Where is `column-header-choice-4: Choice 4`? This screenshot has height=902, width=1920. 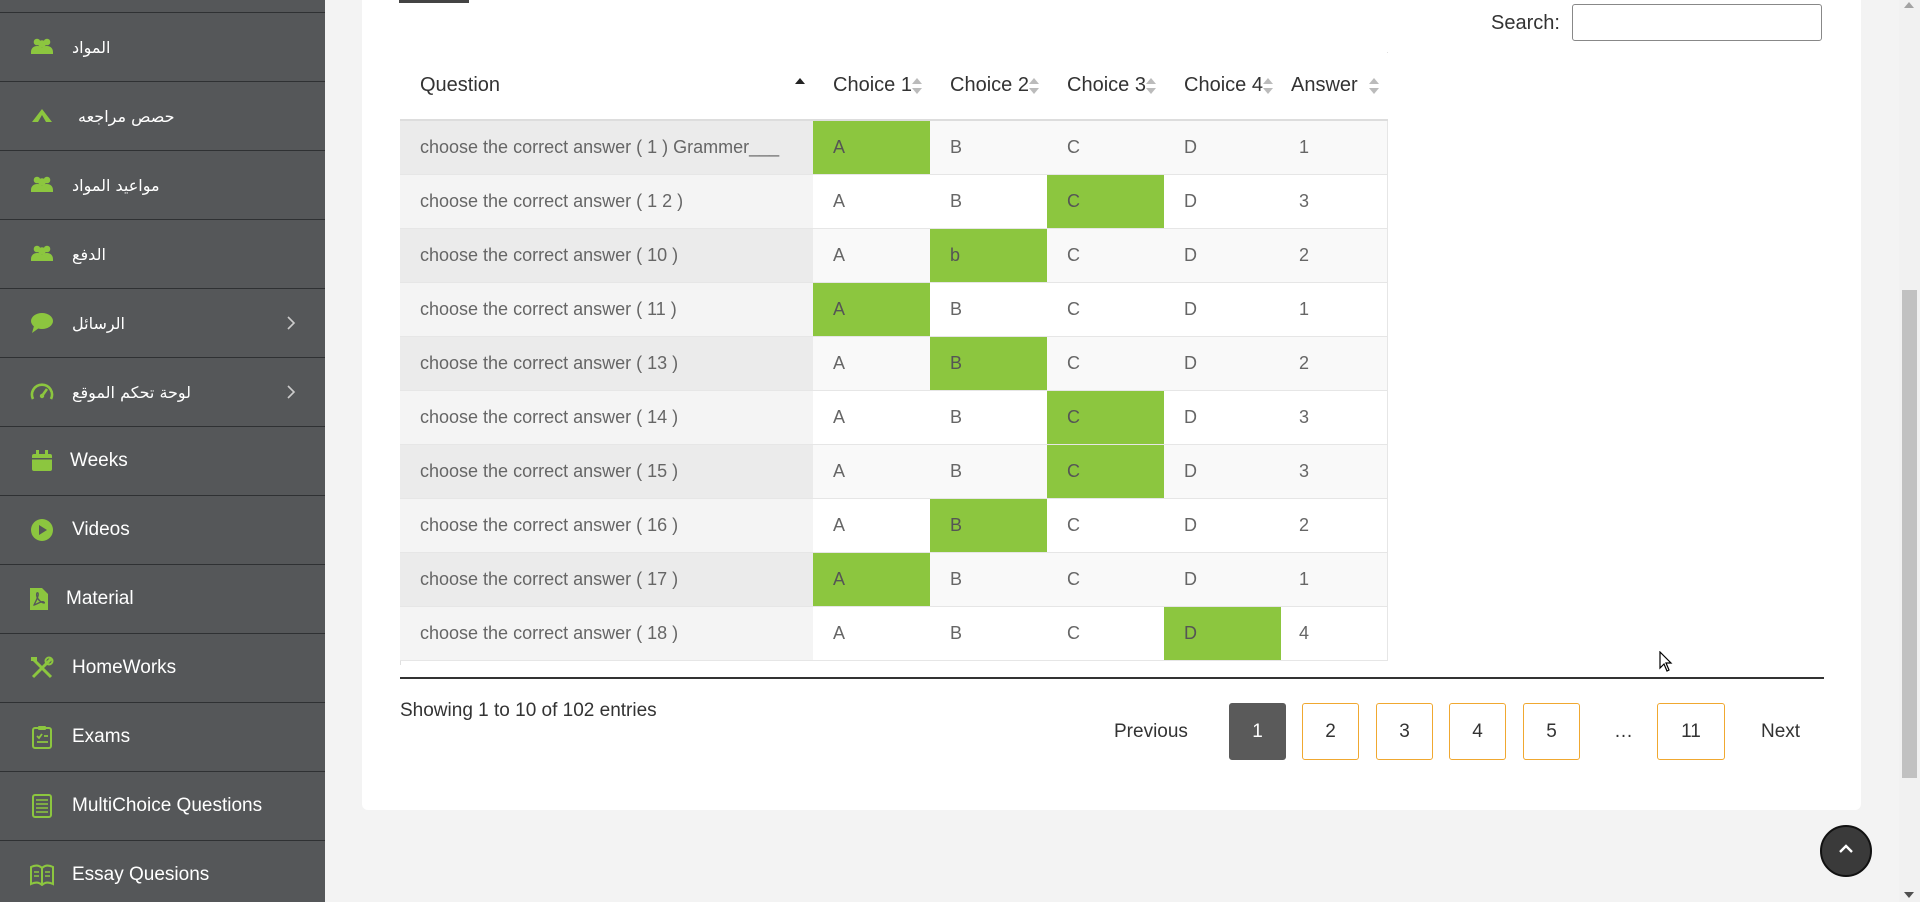 column-header-choice-4: Choice 4 is located at coordinates (1222, 86).